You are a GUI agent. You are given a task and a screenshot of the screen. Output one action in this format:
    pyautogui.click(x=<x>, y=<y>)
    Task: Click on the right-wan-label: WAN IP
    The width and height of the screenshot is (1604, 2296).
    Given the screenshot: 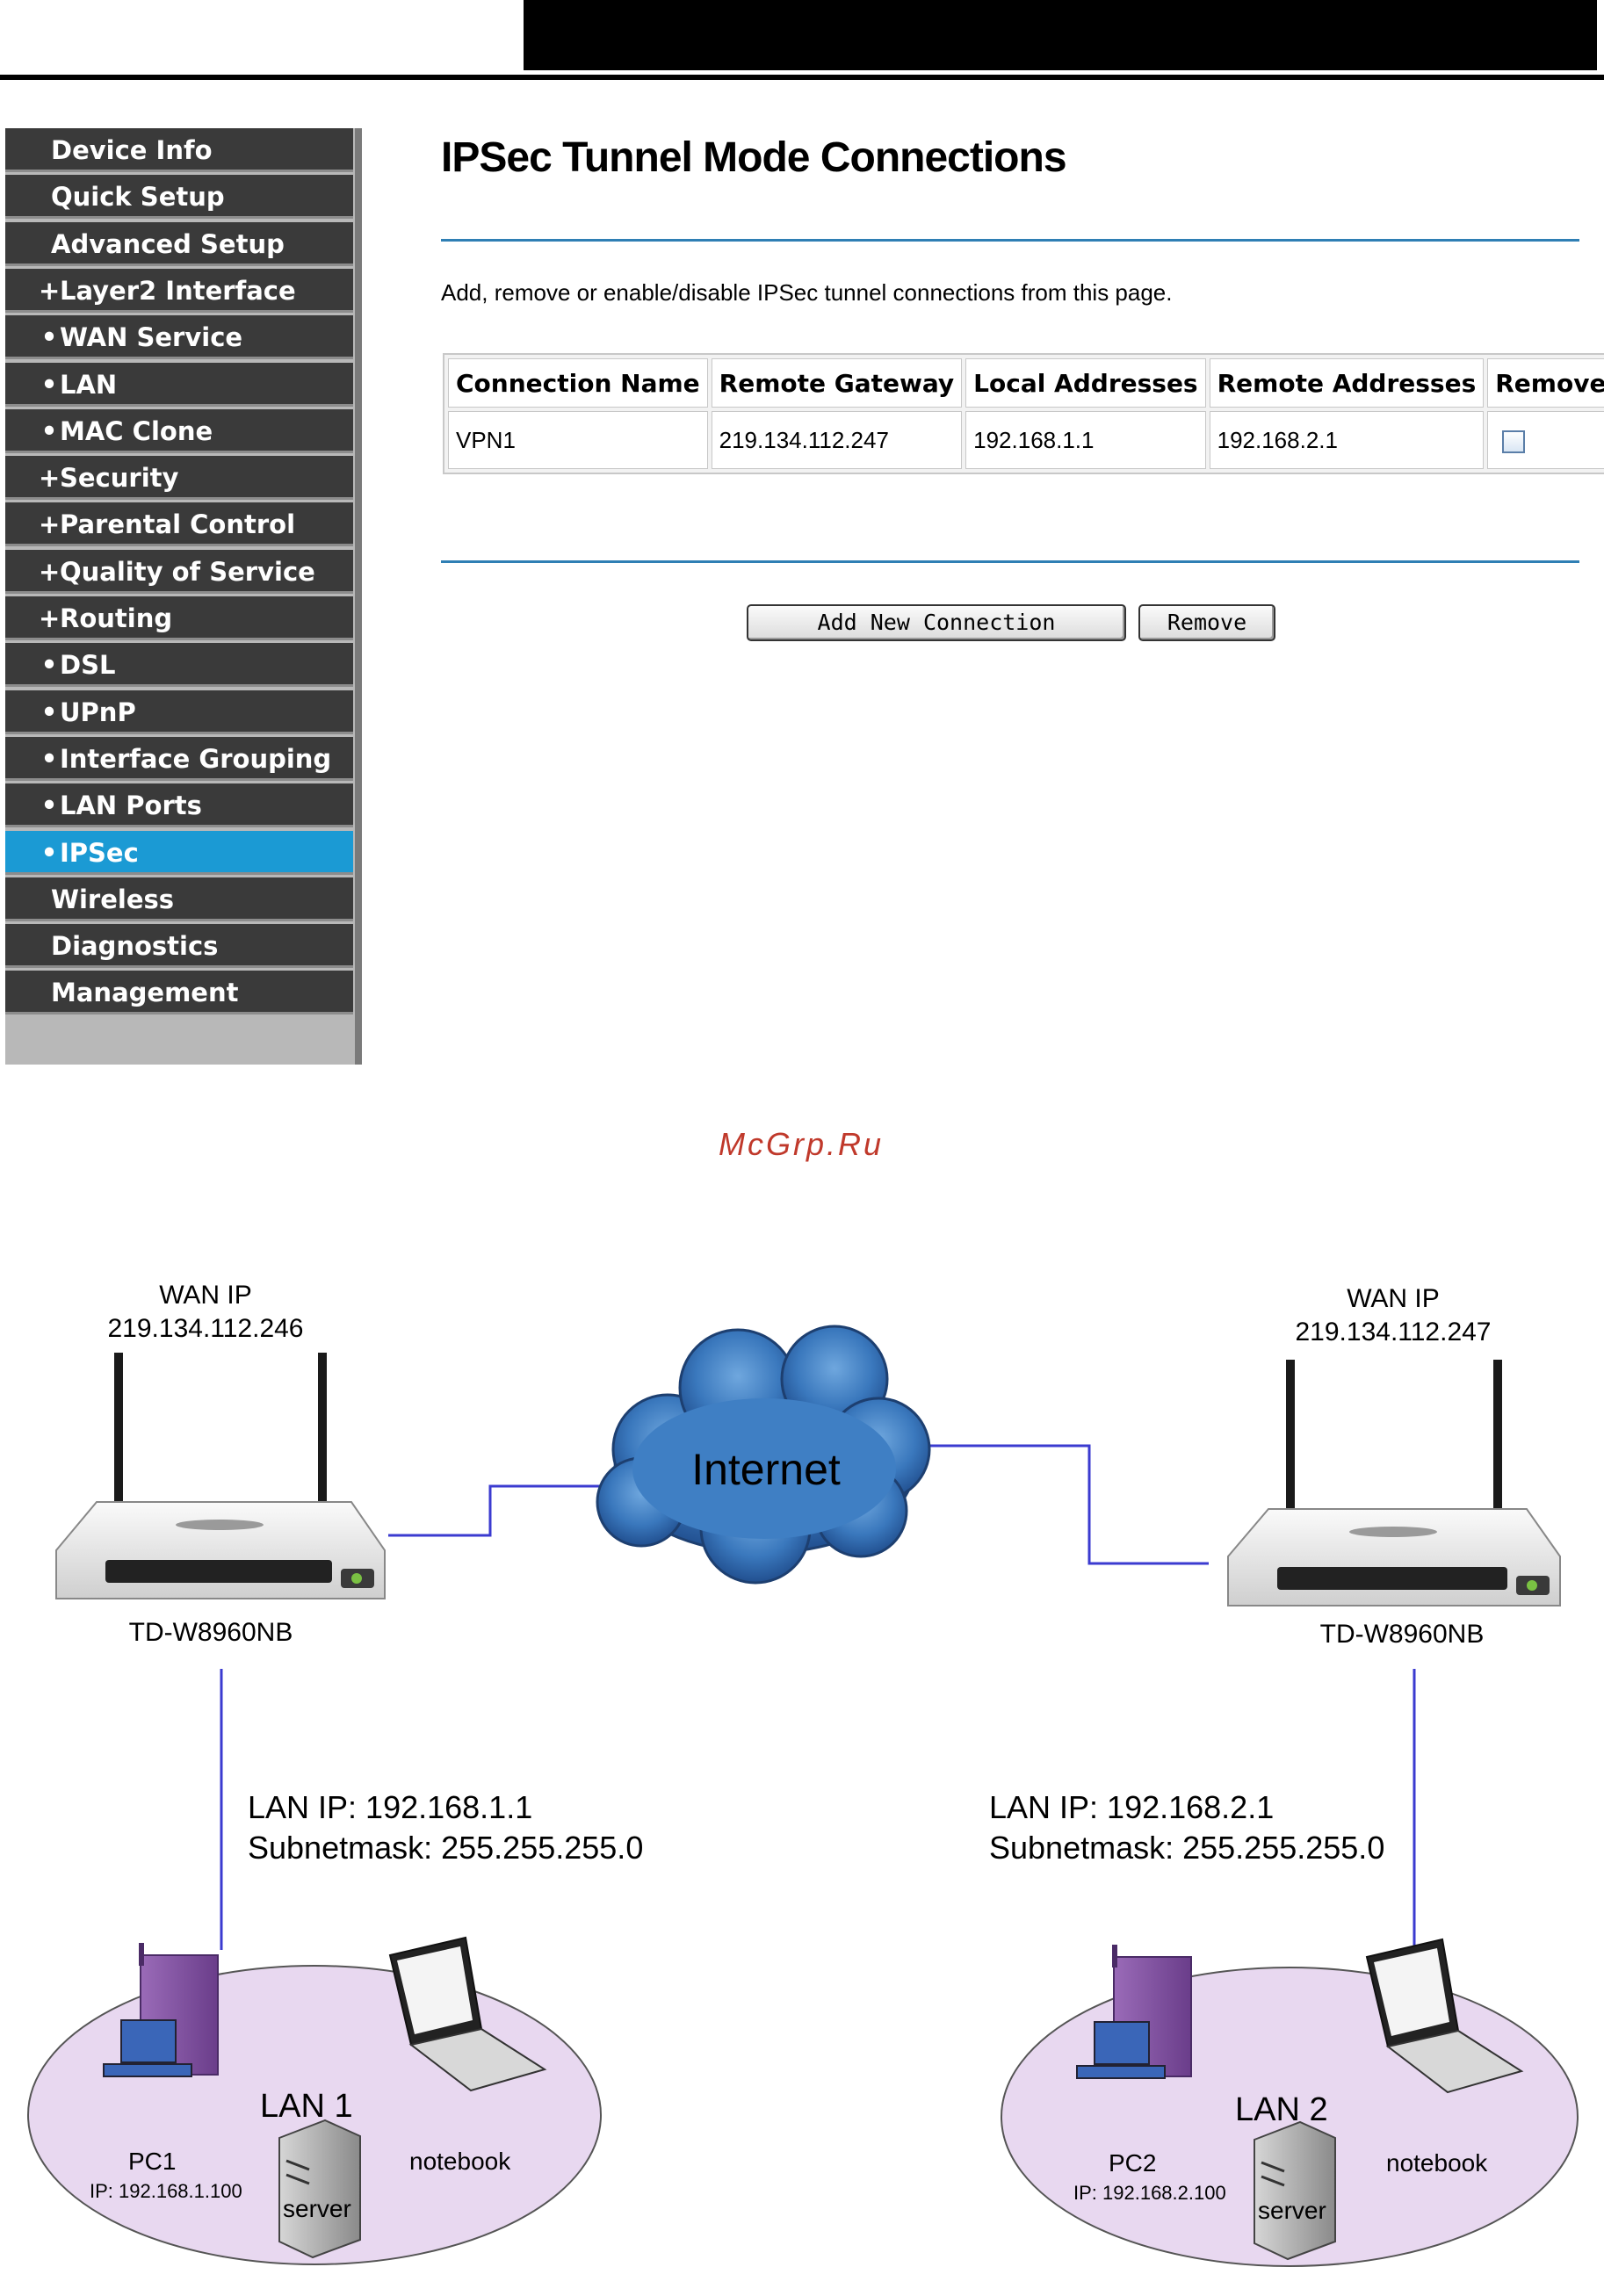 What is the action you would take?
    pyautogui.click(x=1393, y=1298)
    